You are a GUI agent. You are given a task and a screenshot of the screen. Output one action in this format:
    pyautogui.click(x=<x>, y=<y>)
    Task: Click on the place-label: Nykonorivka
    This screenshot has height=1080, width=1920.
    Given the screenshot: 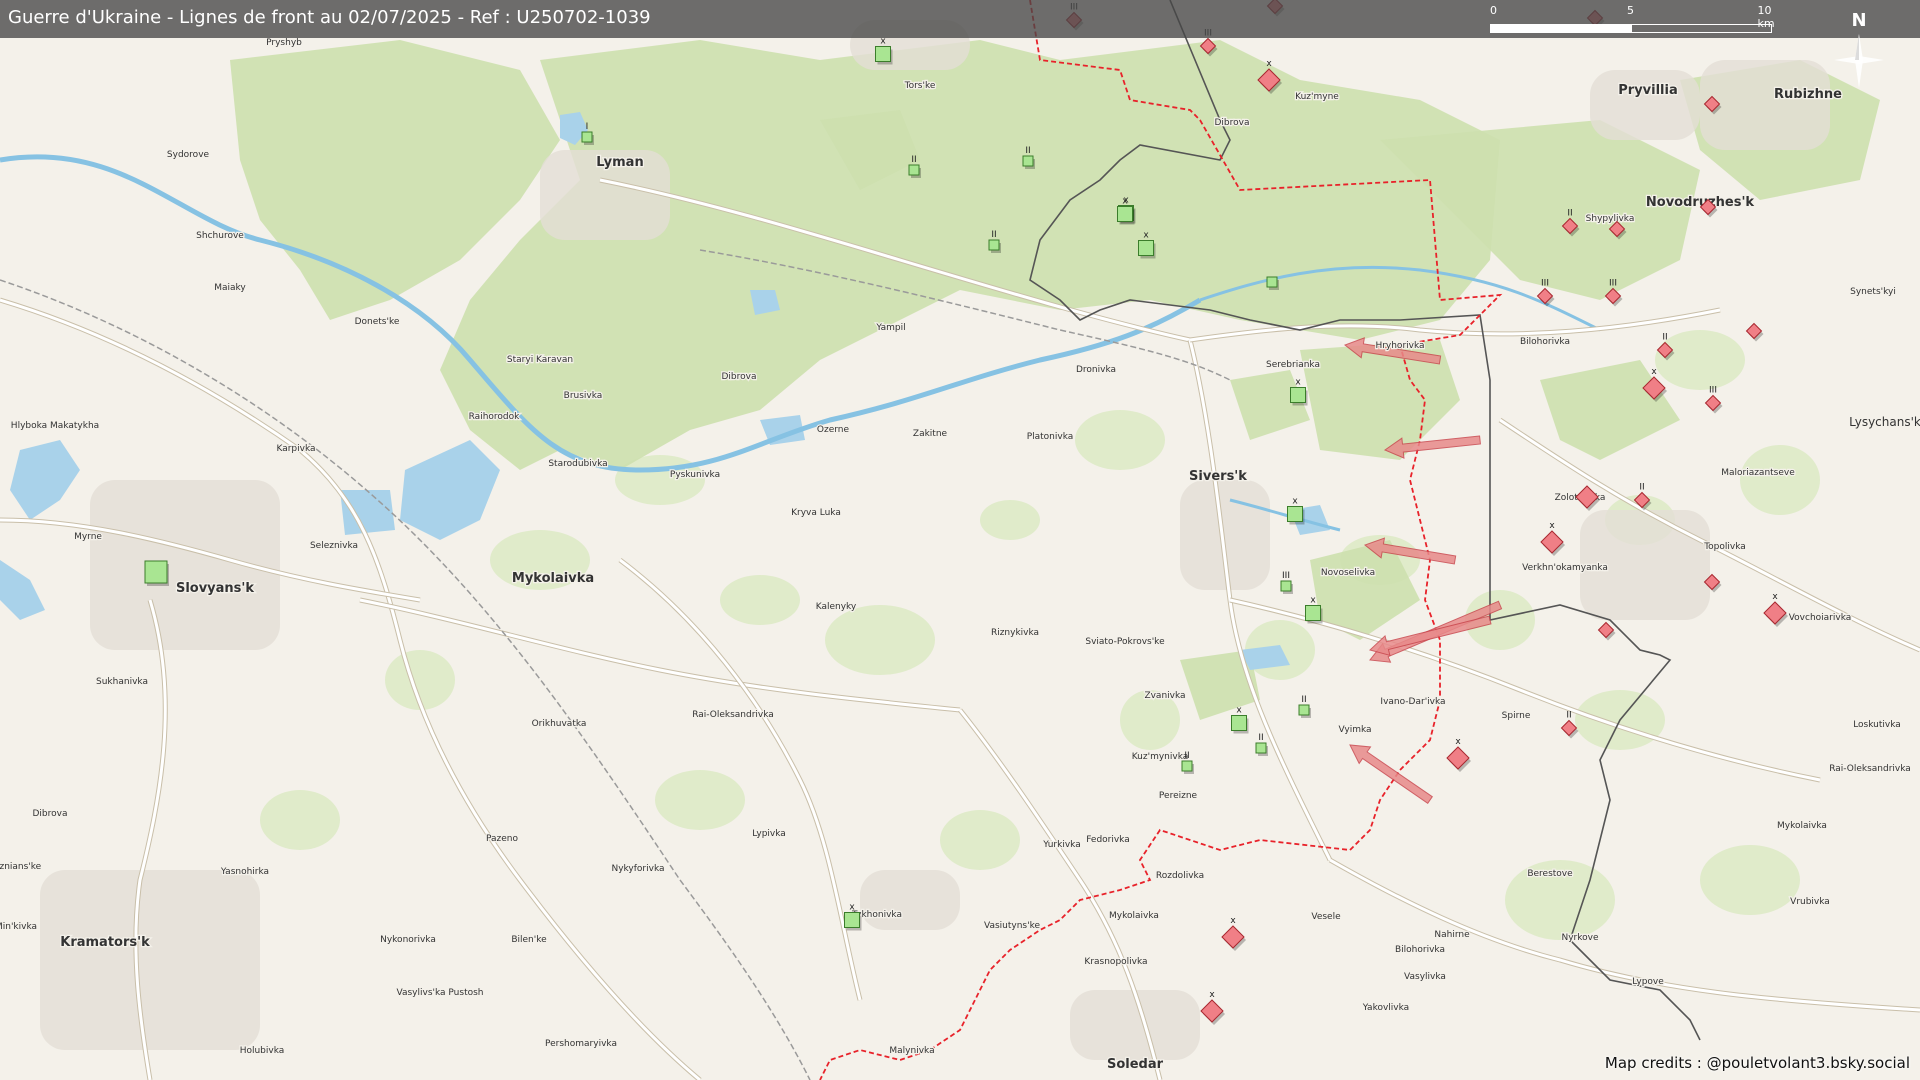 What is the action you would take?
    pyautogui.click(x=408, y=940)
    